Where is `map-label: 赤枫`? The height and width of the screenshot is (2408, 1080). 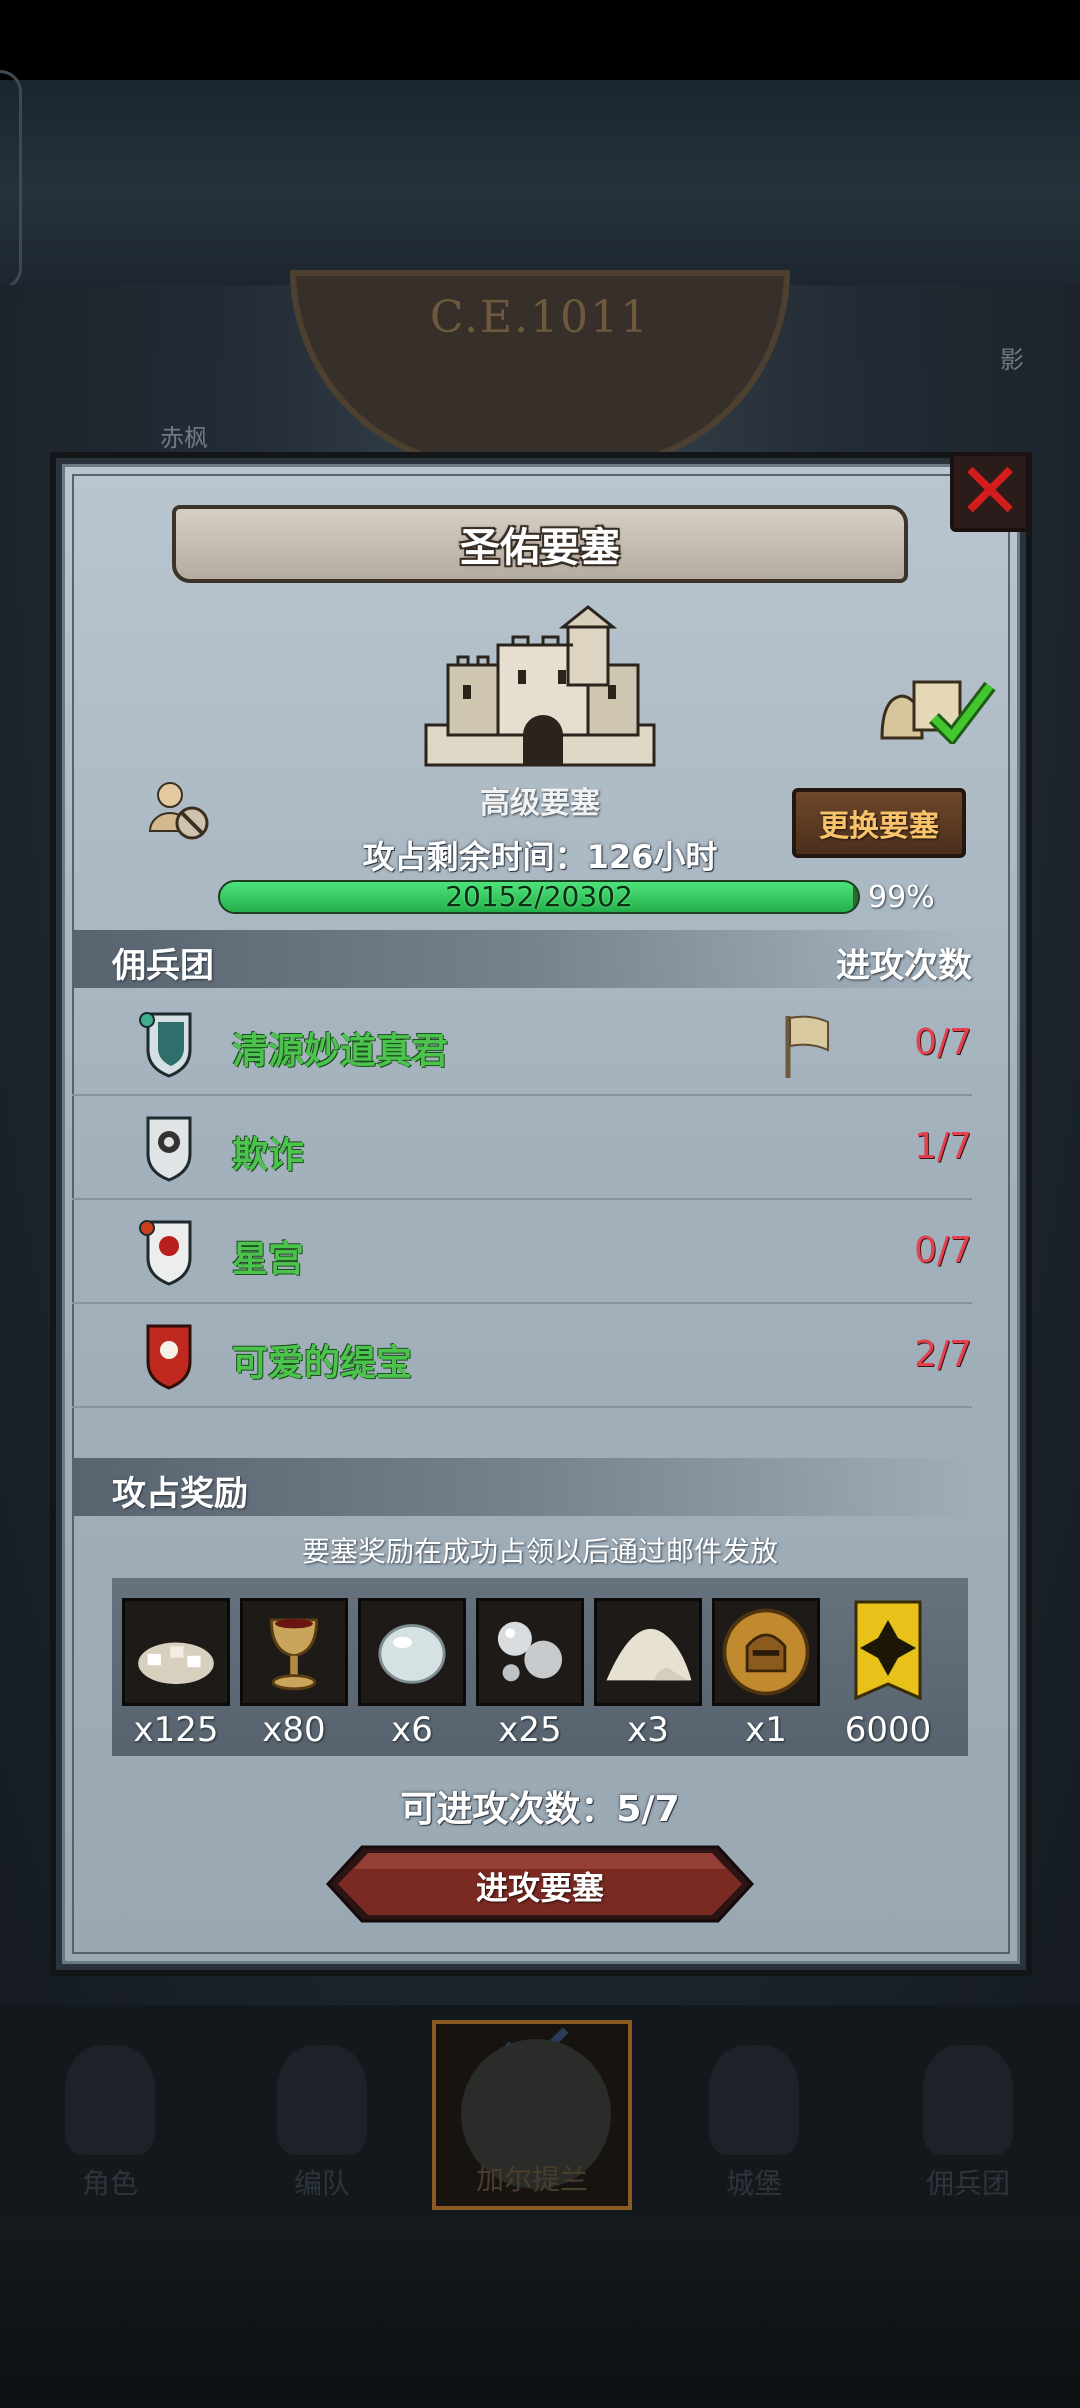 map-label: 赤枫 is located at coordinates (184, 438).